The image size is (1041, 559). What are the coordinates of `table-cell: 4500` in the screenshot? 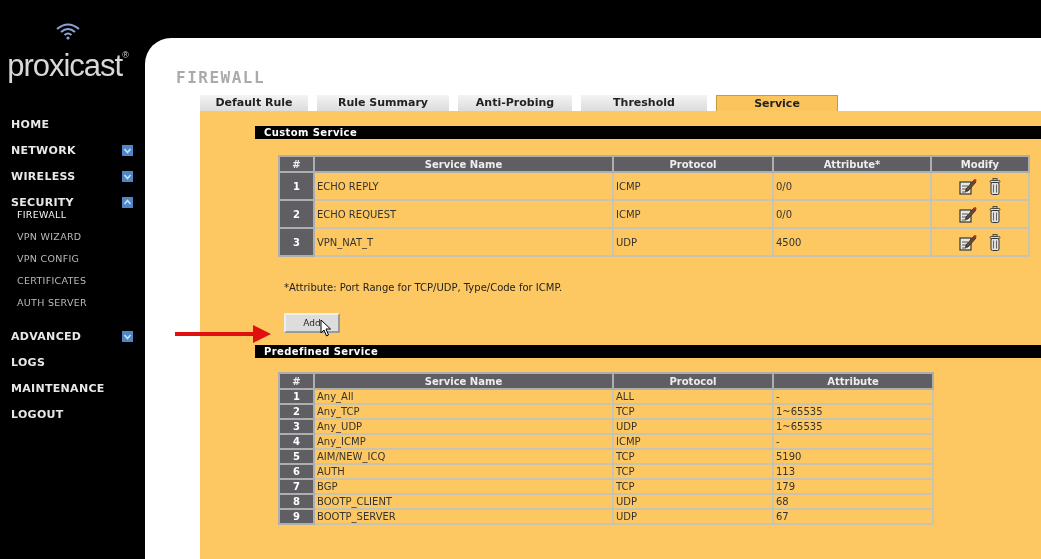 It's located at (852, 242).